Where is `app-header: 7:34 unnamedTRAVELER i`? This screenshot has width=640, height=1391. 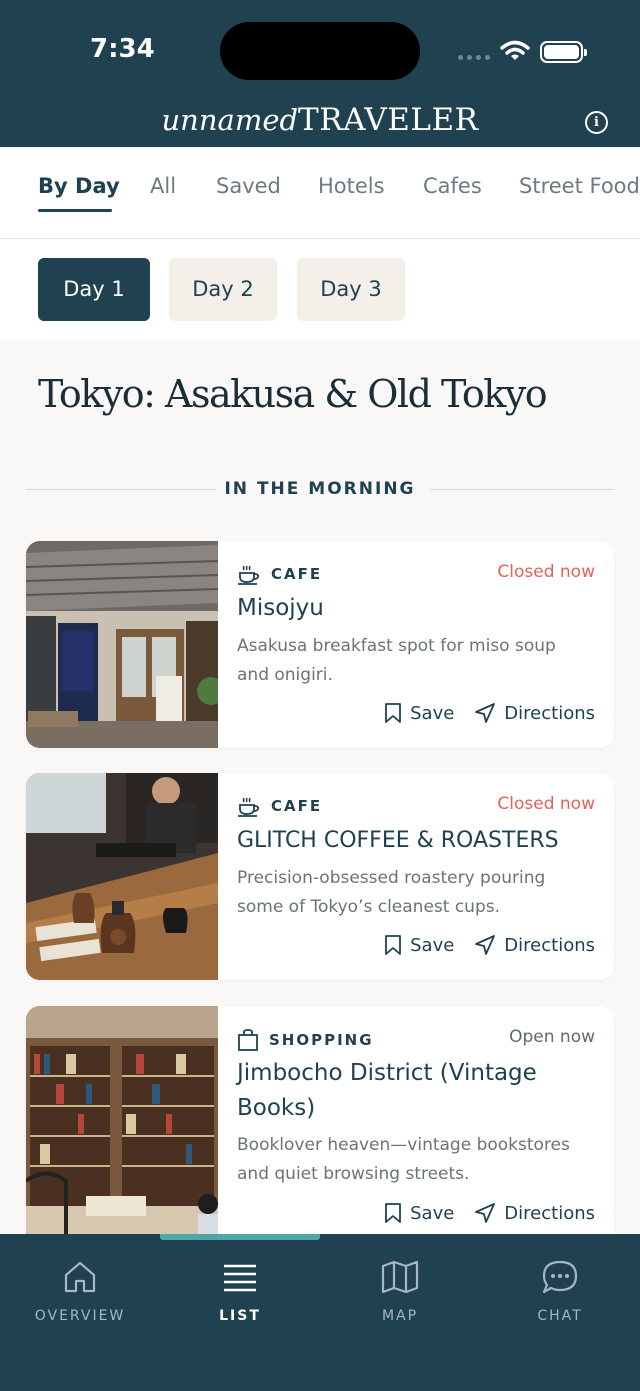
app-header: 7:34 unnamedTRAVELER i is located at coordinates (320, 73).